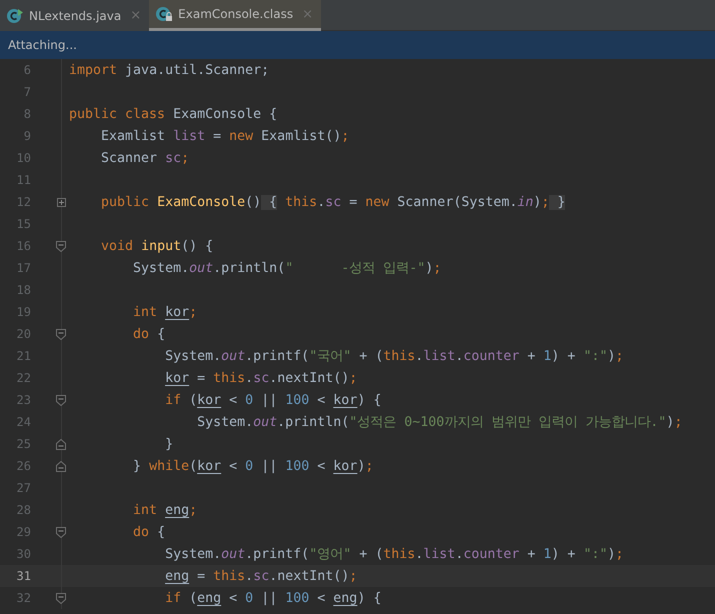 The image size is (715, 614). What do you see at coordinates (23, 400) in the screenshot?
I see `line-number: 23` at bounding box center [23, 400].